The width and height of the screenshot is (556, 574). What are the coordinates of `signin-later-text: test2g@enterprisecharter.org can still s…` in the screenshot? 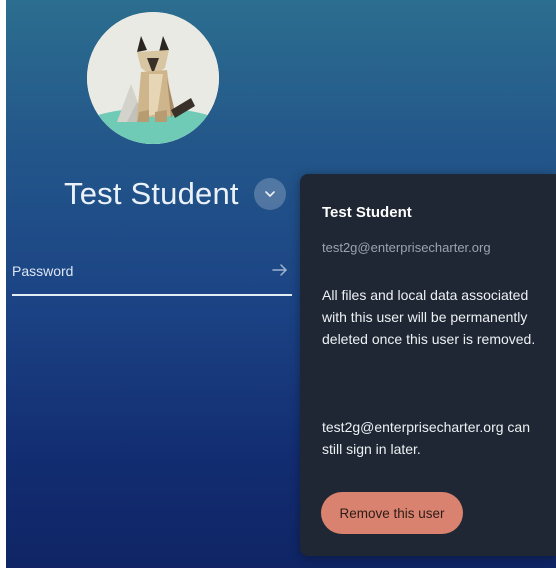 It's located at (426, 438).